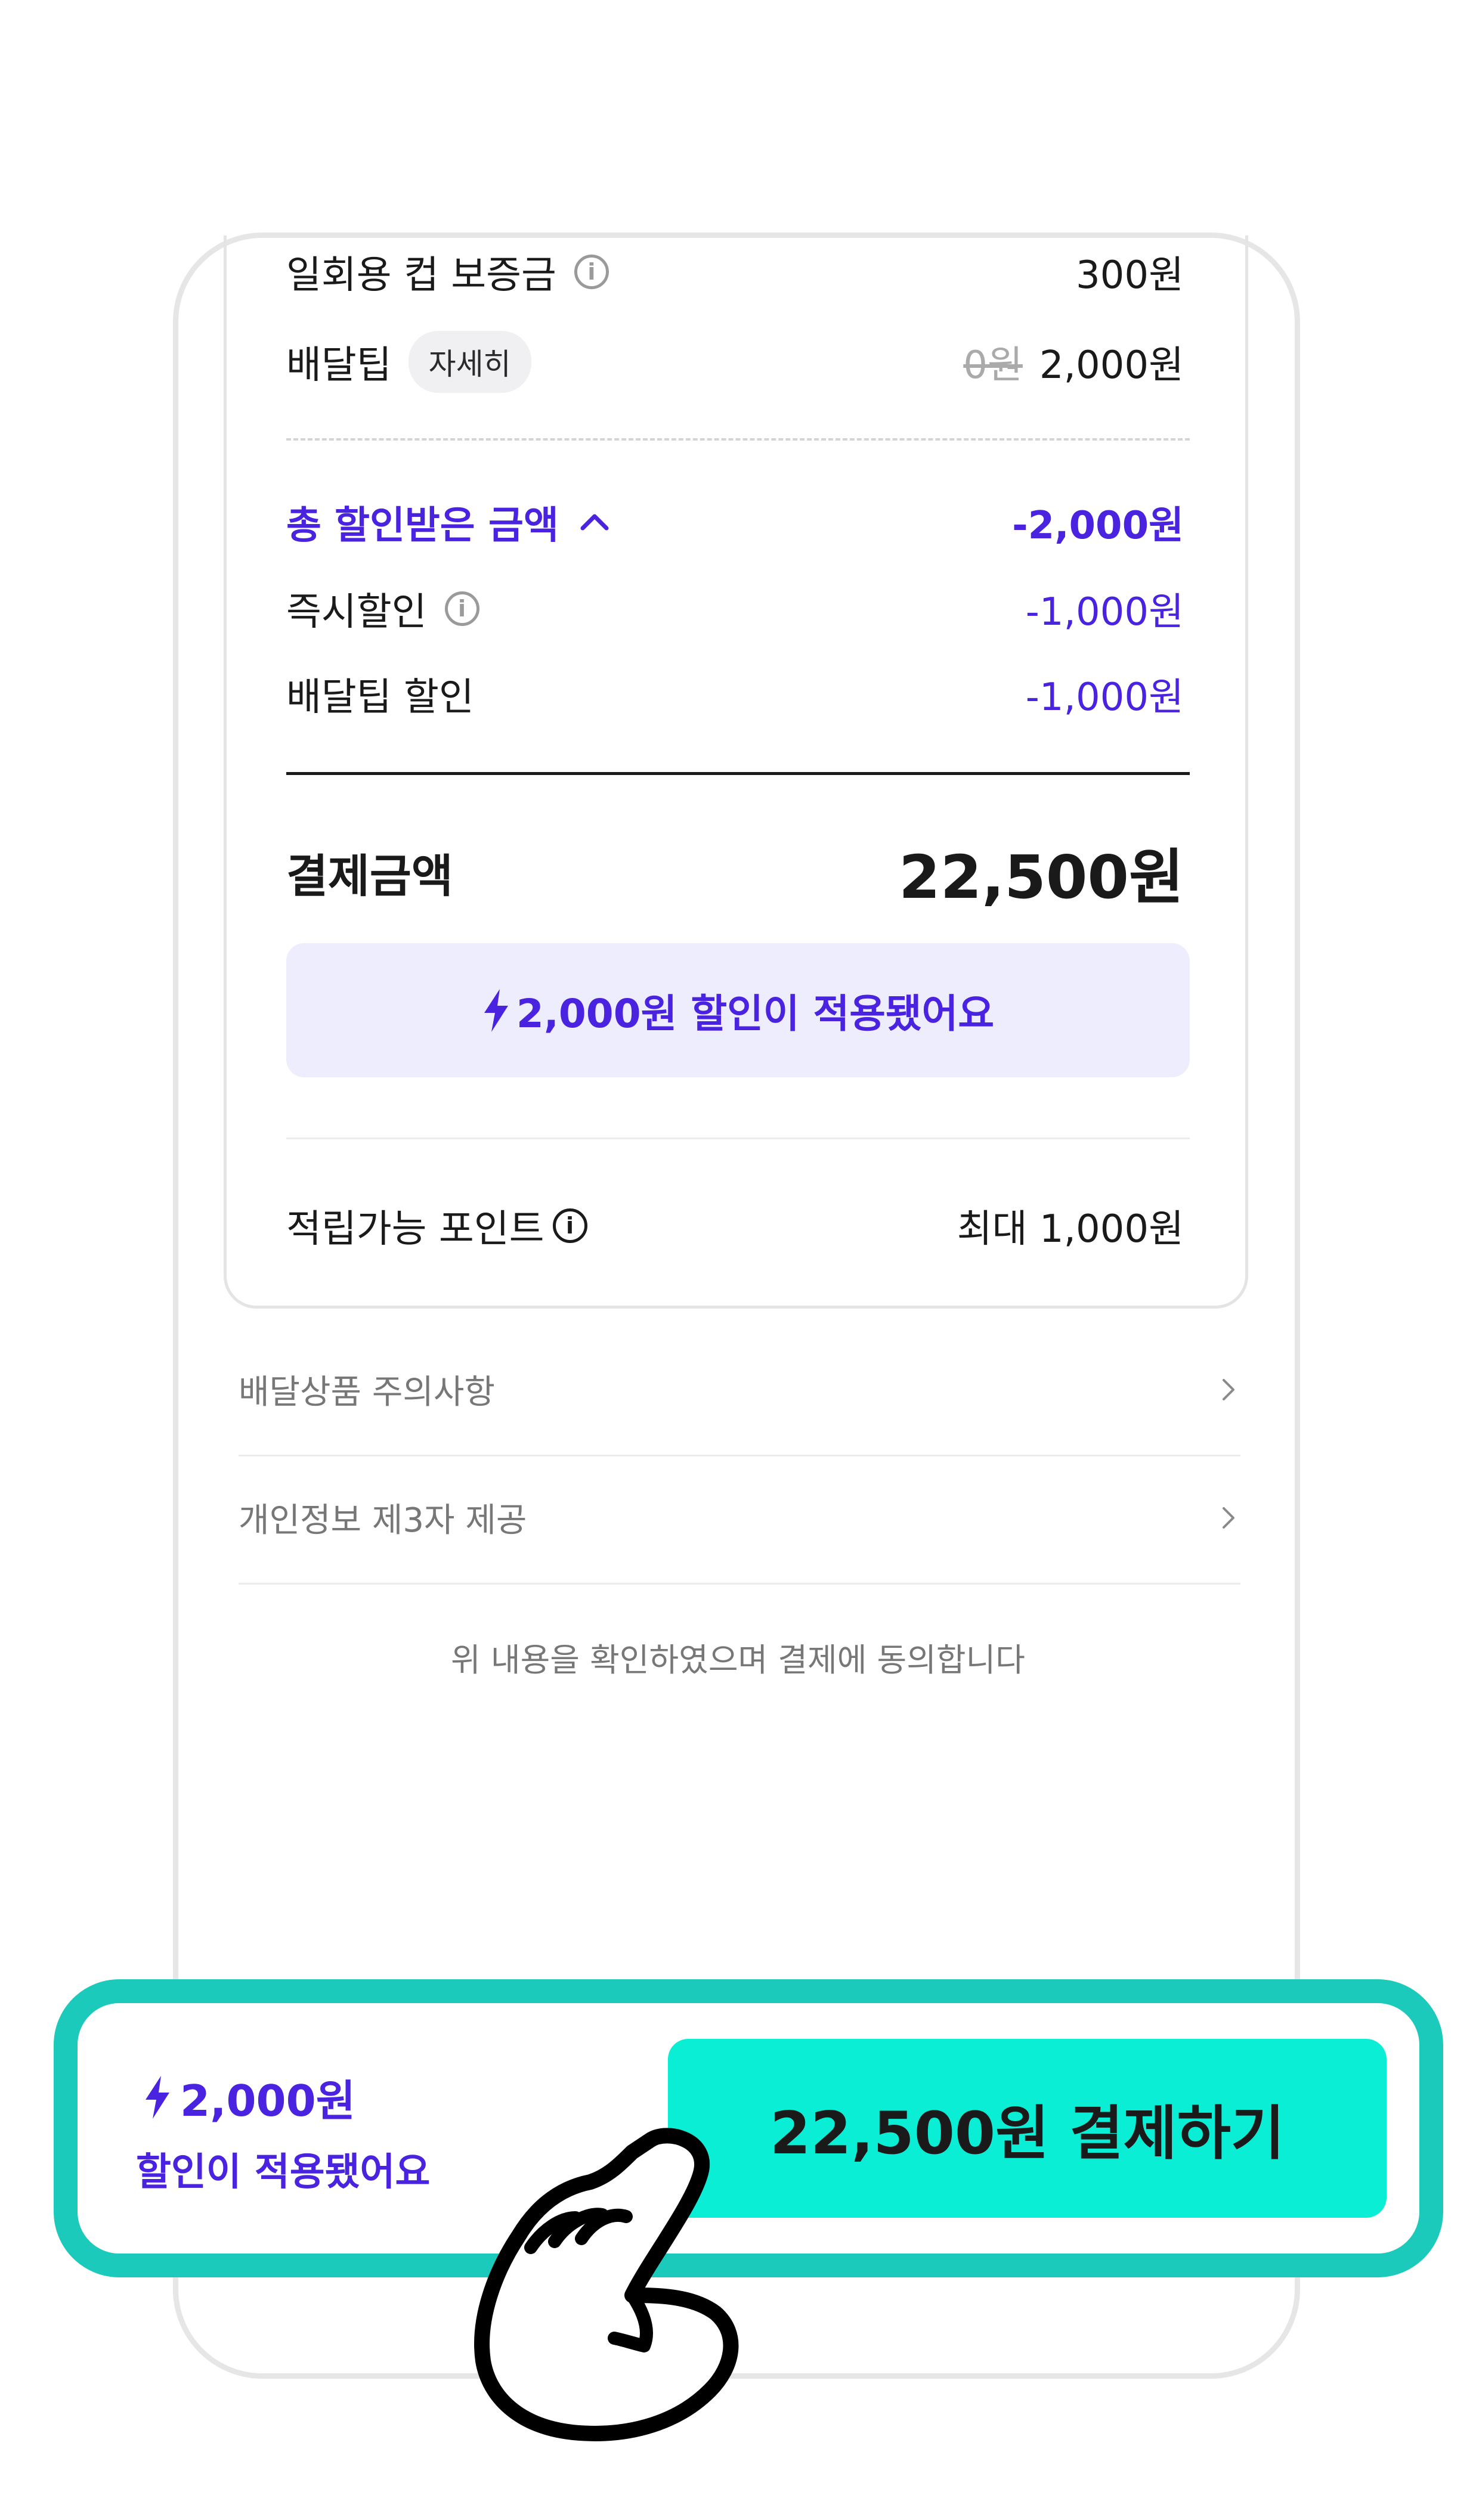  I want to click on delivery-tip-value: 2,000원, so click(1111, 366).